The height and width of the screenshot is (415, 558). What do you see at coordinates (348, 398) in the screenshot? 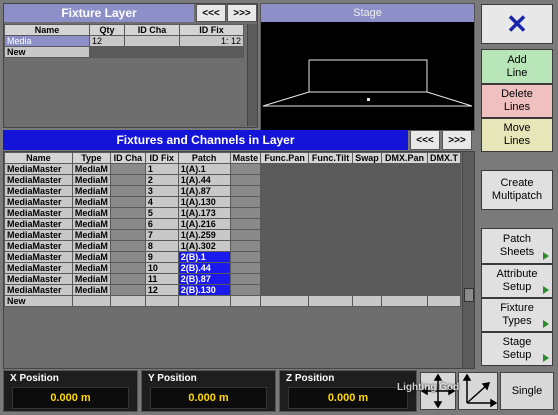
I see `z-position-field: 0.000 m` at bounding box center [348, 398].